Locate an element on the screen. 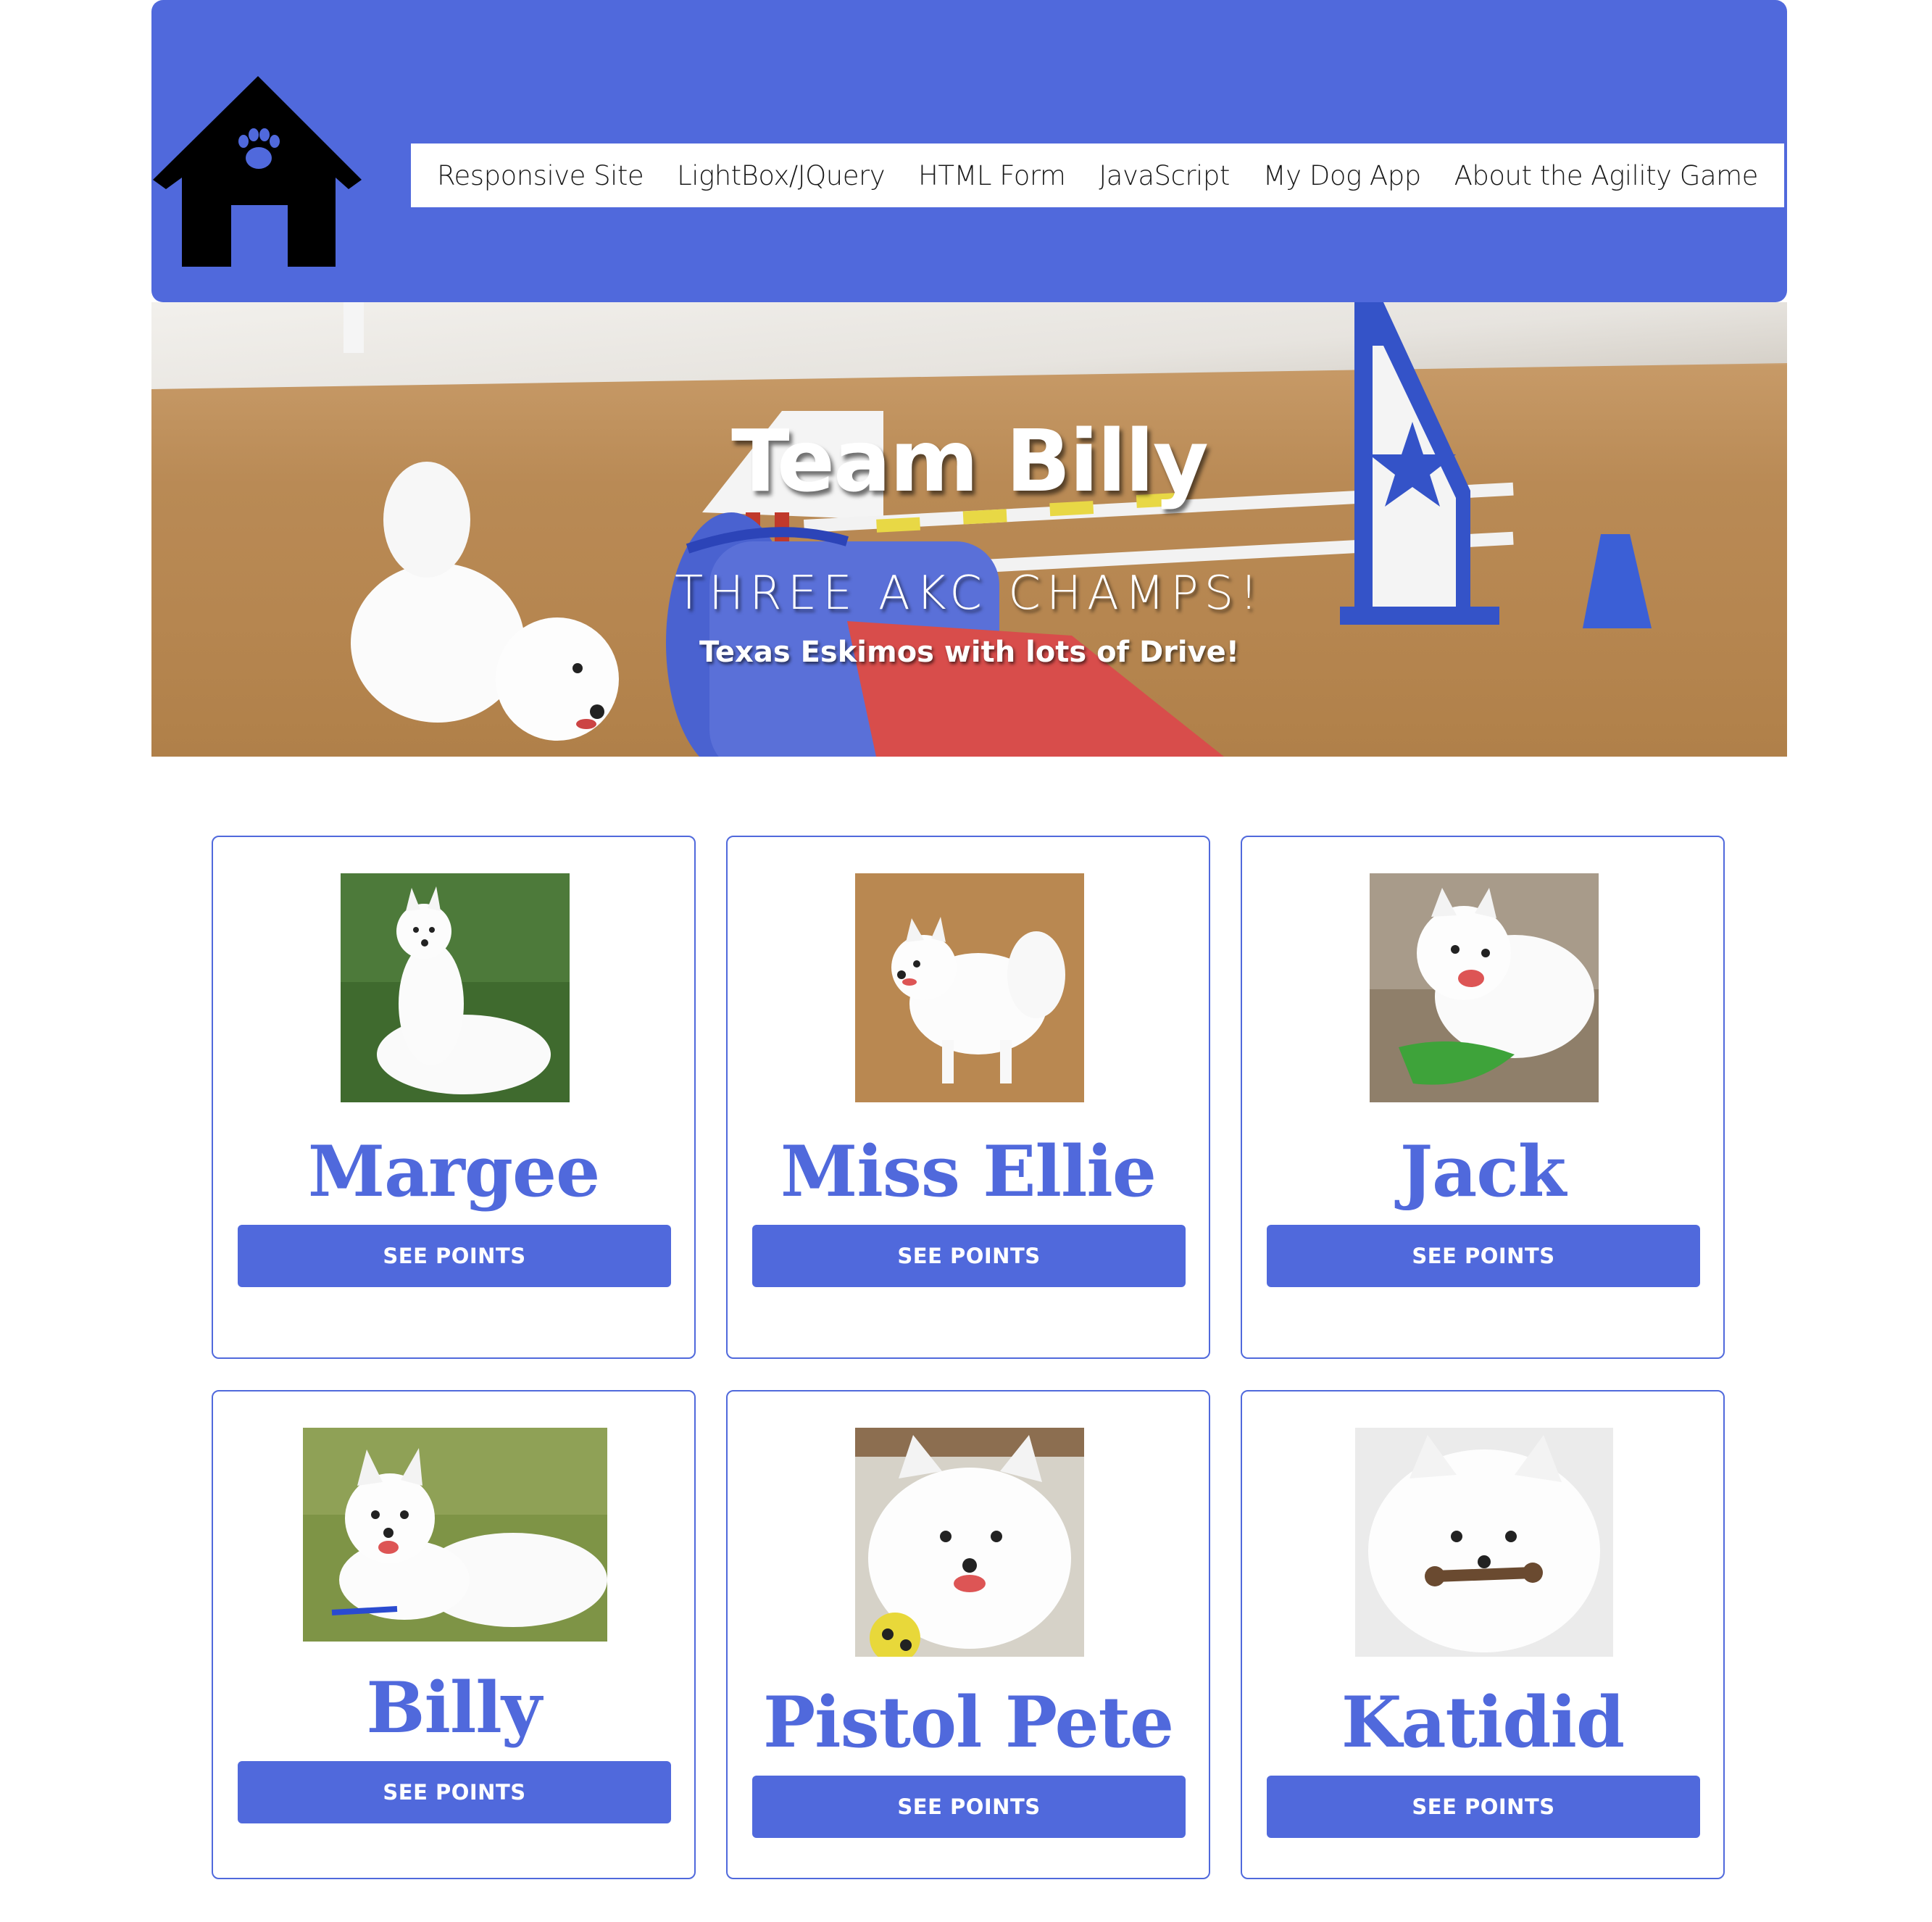 Image resolution: width=1932 pixels, height=1922 pixels. dog-name: Margee is located at coordinates (453, 1171).